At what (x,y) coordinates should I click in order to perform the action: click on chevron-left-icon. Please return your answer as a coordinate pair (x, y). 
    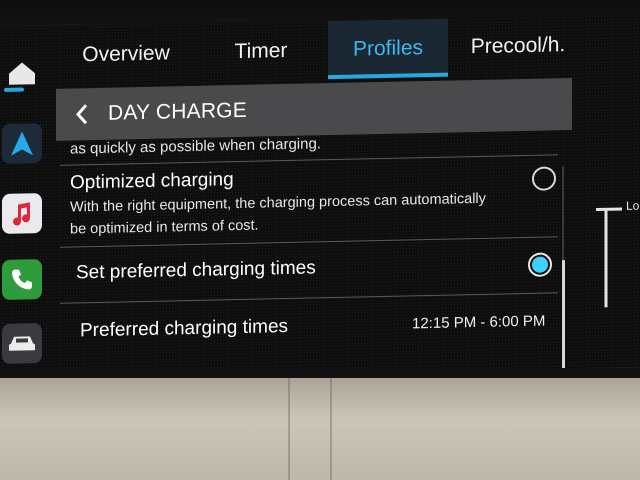
    Looking at the image, I should click on (81, 114).